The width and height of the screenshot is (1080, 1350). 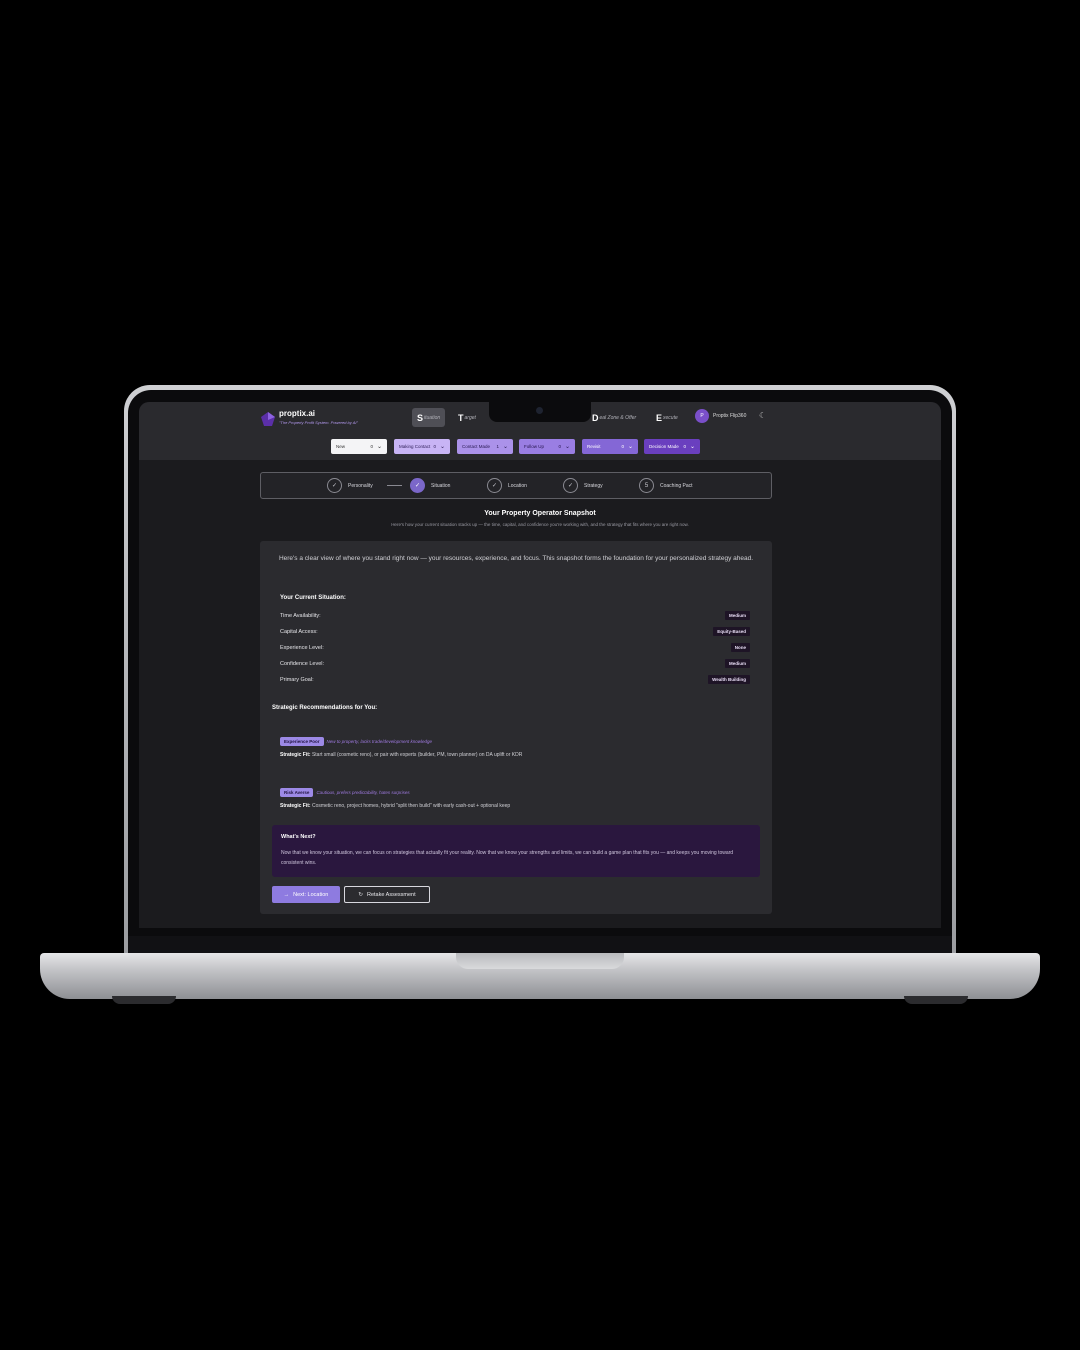 I want to click on arrow-right-icon: →, so click(x=286, y=894).